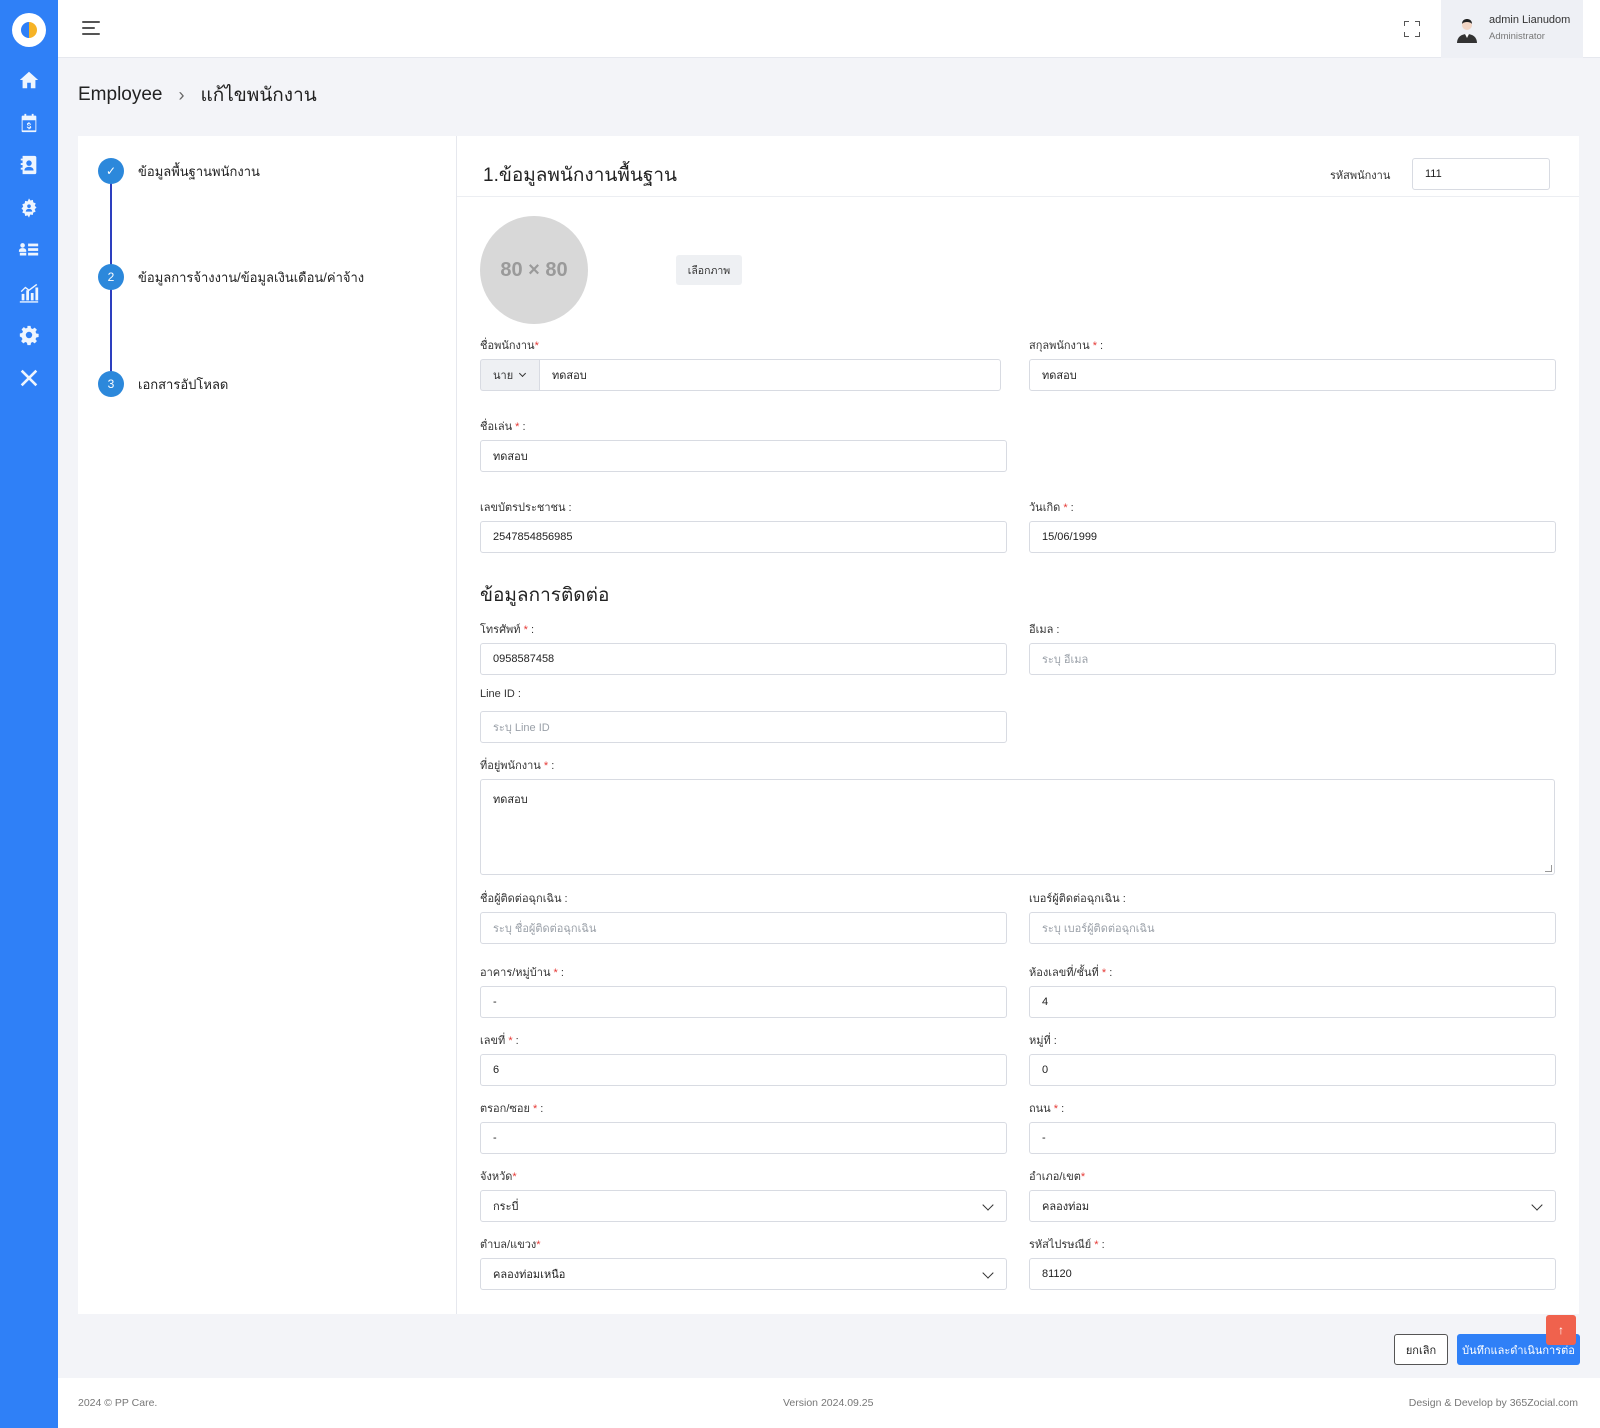  I want to click on room-input: 4, so click(1292, 1002).